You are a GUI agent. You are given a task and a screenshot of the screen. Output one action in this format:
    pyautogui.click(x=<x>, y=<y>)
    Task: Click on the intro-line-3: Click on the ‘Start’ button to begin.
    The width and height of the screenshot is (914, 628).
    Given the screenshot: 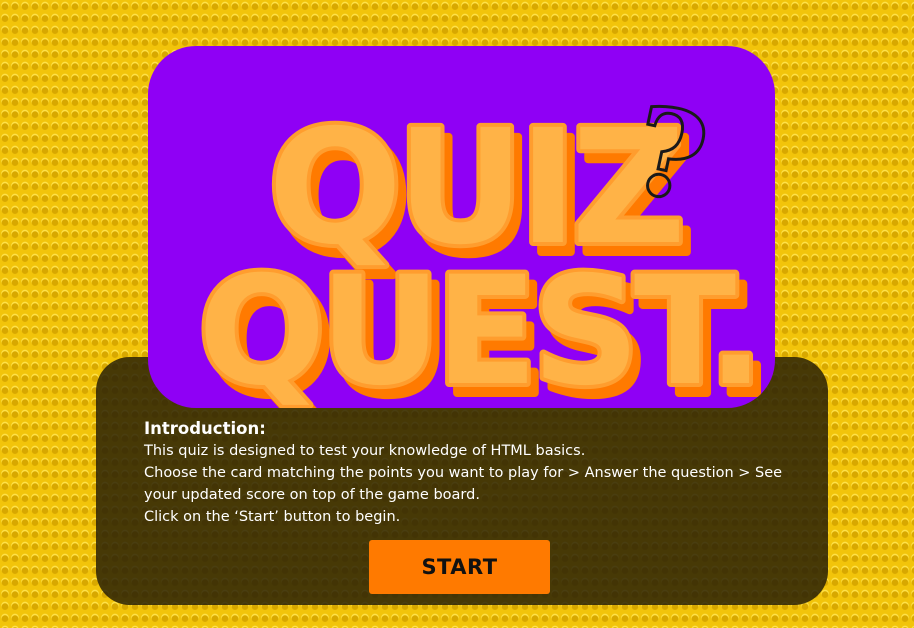 What is the action you would take?
    pyautogui.click(x=272, y=517)
    